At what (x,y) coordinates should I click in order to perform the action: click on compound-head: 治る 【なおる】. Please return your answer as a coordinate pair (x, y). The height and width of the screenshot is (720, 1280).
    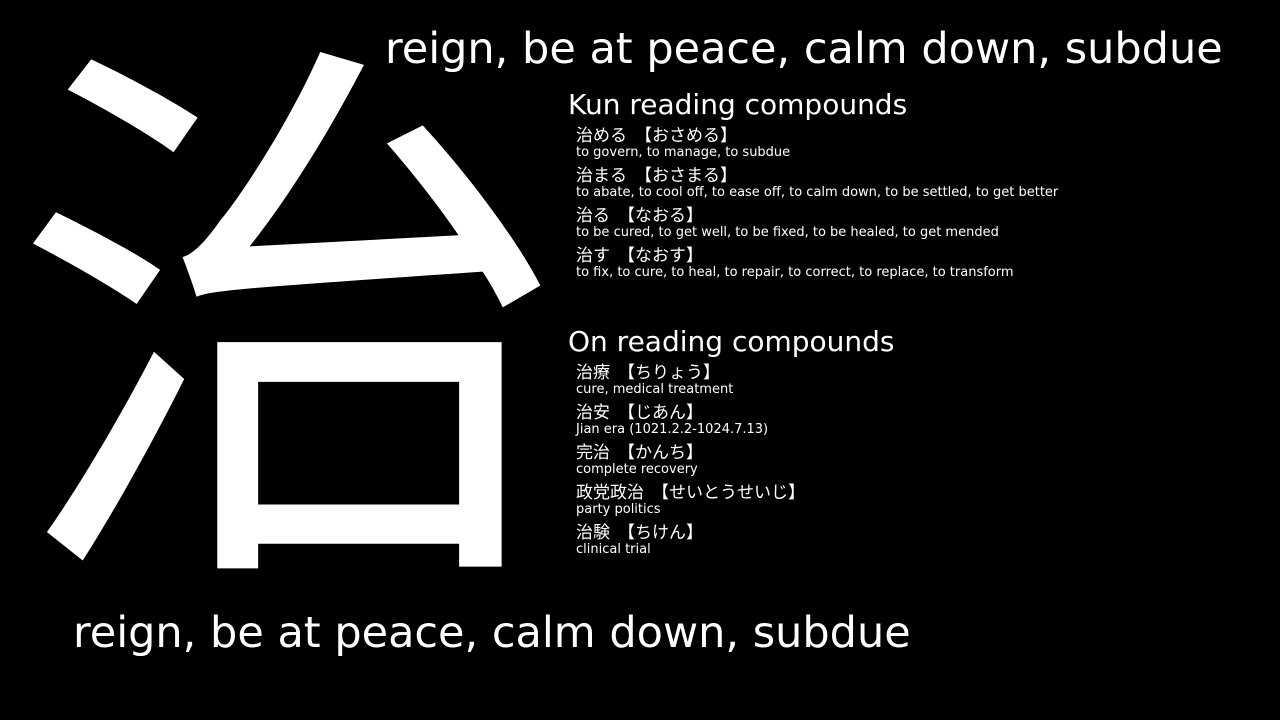
    Looking at the image, I should click on (817, 216).